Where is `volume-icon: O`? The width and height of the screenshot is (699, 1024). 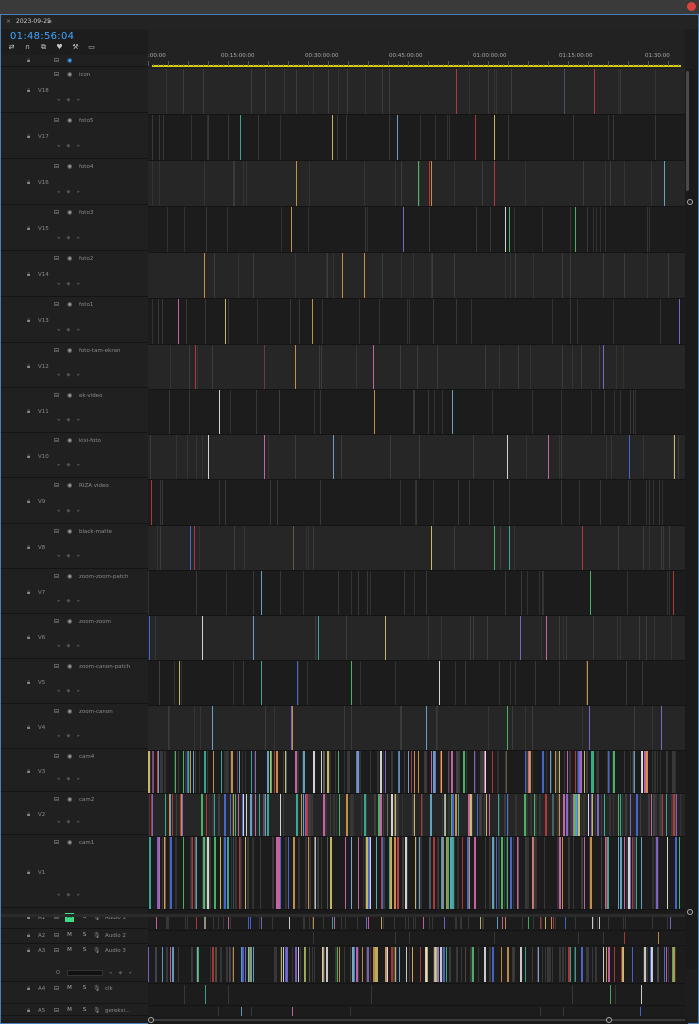 volume-icon: O is located at coordinates (58, 973).